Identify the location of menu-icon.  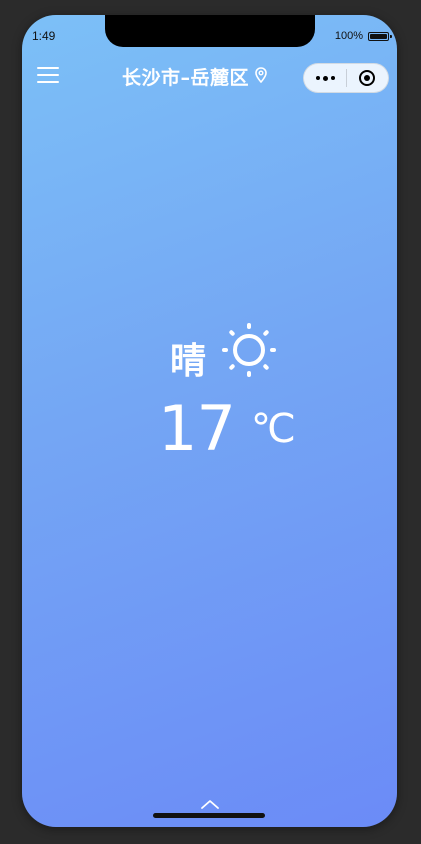
(48, 76).